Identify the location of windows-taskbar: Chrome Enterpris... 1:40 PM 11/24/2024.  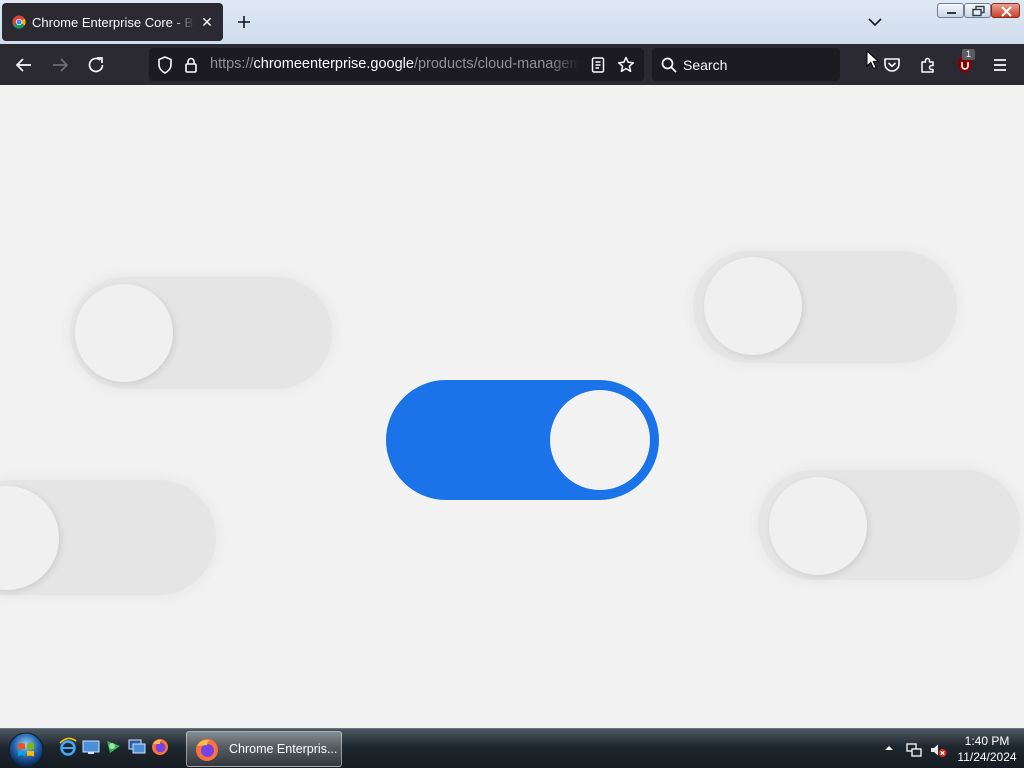
(512, 748).